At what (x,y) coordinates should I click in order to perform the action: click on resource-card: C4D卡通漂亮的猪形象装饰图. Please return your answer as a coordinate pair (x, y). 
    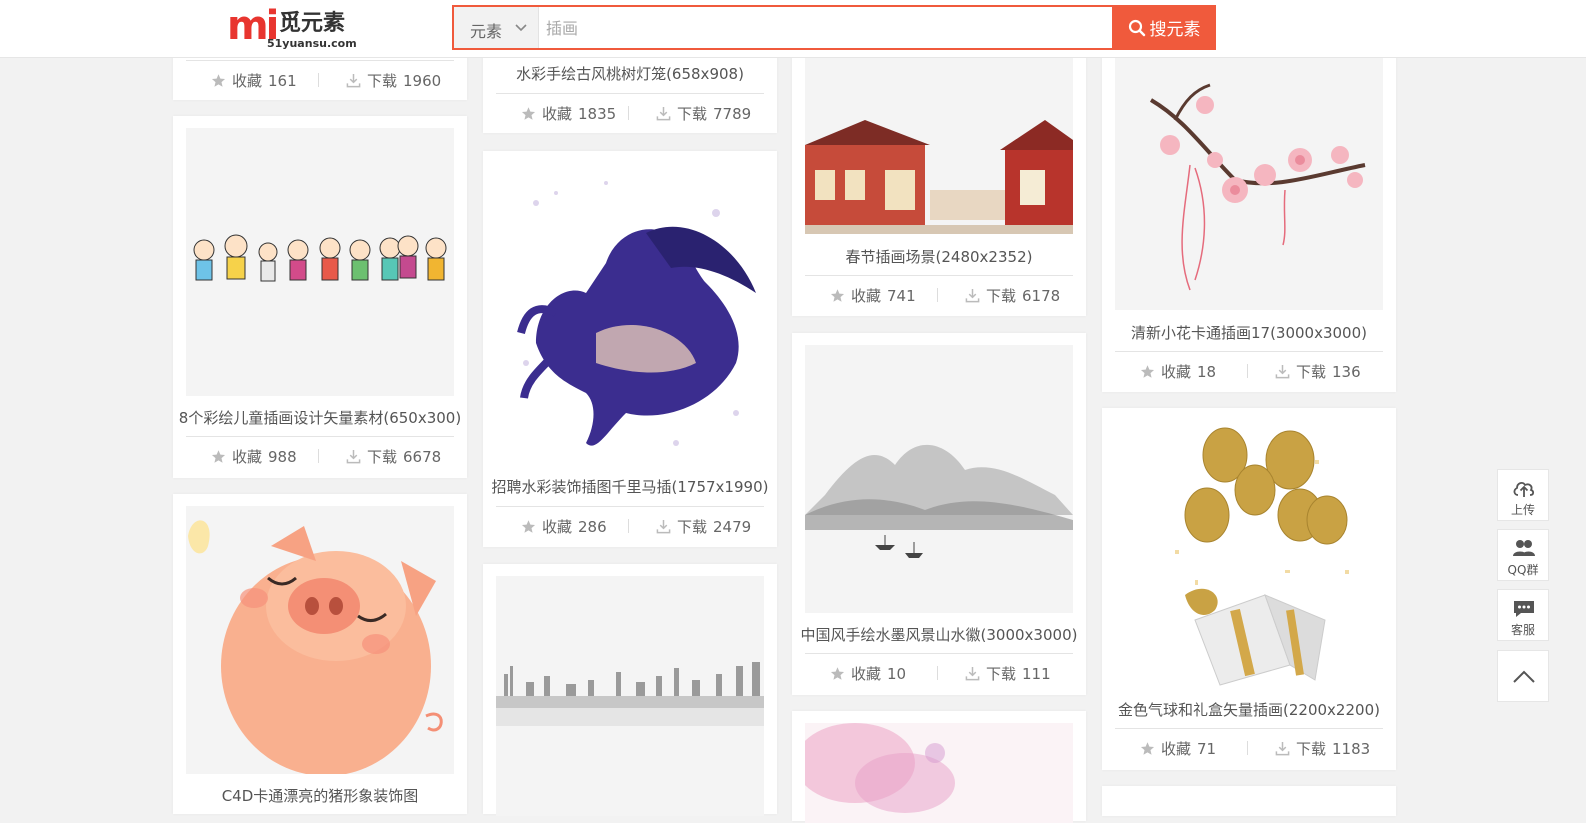
    Looking at the image, I should click on (320, 654).